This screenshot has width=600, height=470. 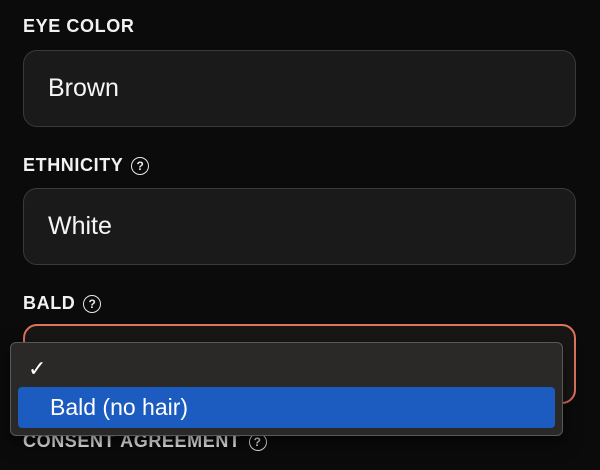 I want to click on checkmark-icon: ✓, so click(x=37, y=368).